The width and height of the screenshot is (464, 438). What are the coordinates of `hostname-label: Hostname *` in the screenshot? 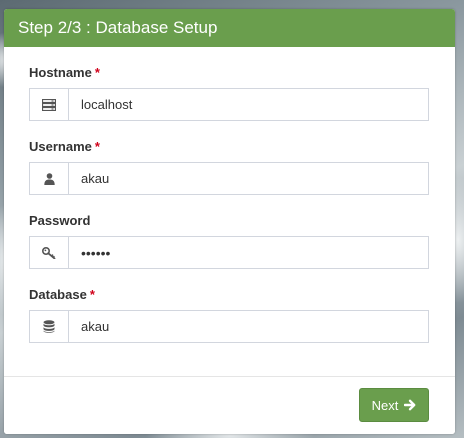 It's located at (64, 72).